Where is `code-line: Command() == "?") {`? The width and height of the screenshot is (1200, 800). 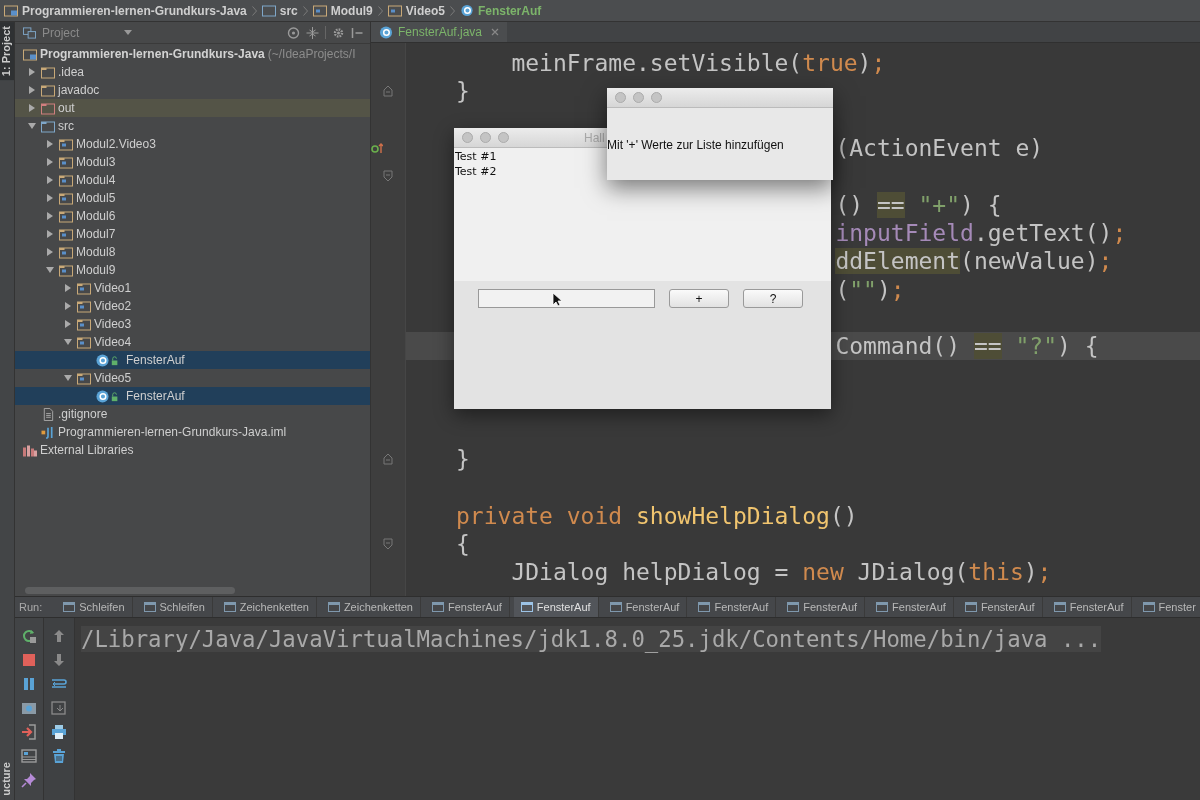 code-line: Command() == "?") { is located at coordinates (967, 346).